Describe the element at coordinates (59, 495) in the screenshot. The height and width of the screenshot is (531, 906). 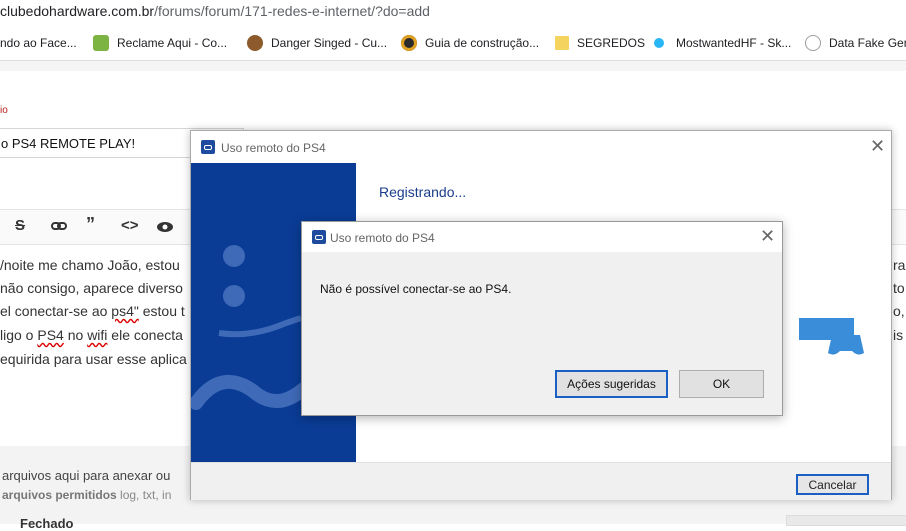
I see `allowed-files-label: arquivos permitidos` at that location.